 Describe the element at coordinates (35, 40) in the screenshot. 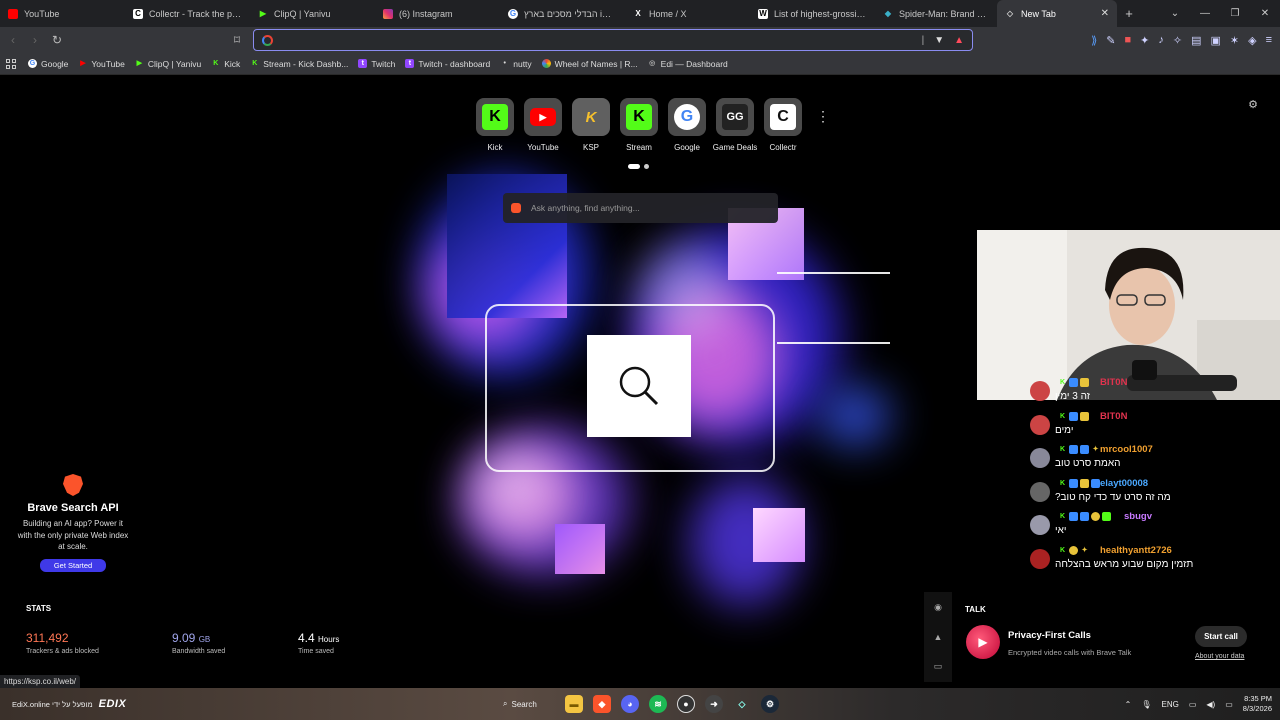

I see `forward-icon: ›` at that location.